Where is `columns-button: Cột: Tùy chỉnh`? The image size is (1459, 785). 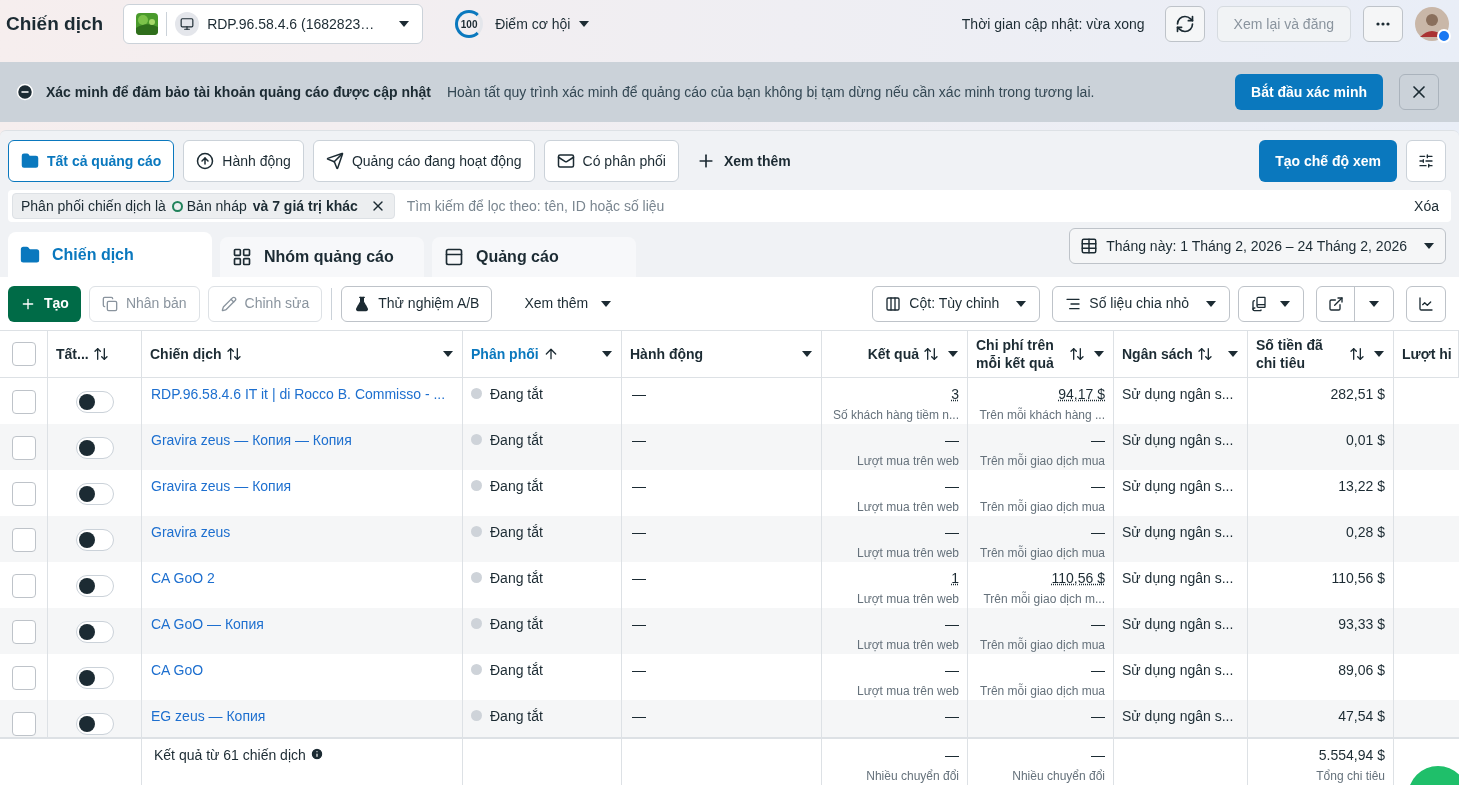 columns-button: Cột: Tùy chỉnh is located at coordinates (956, 303).